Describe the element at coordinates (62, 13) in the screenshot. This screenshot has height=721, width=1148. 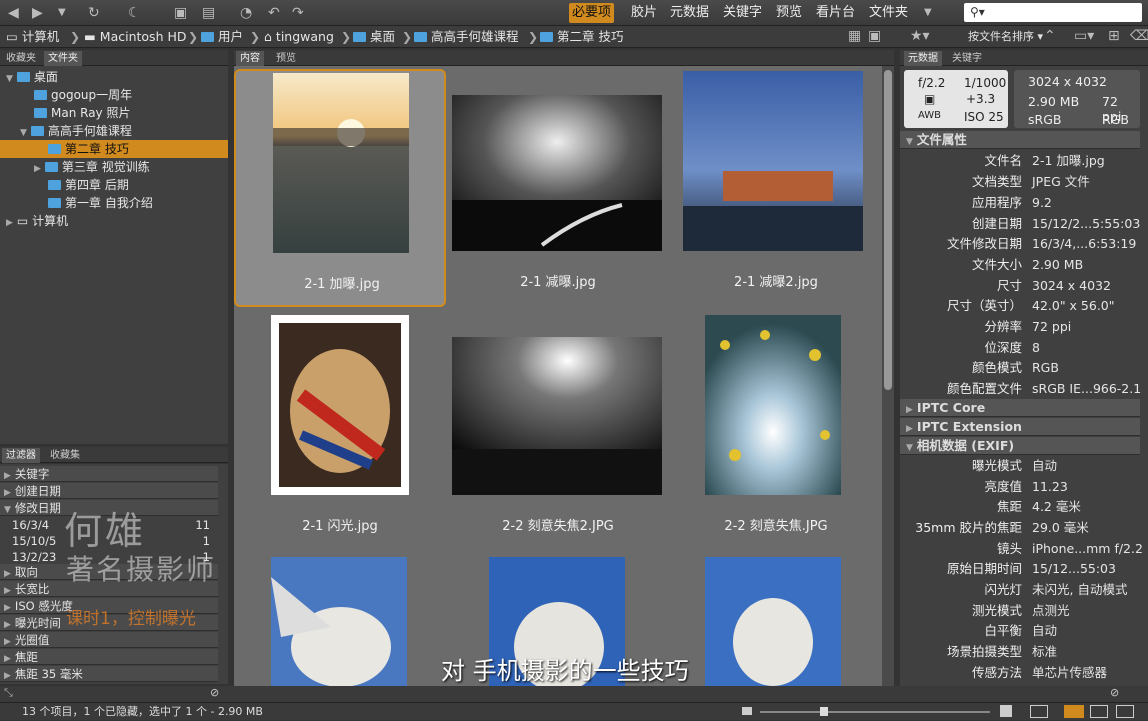
I see `history-dropdown-icon: ▼` at that location.